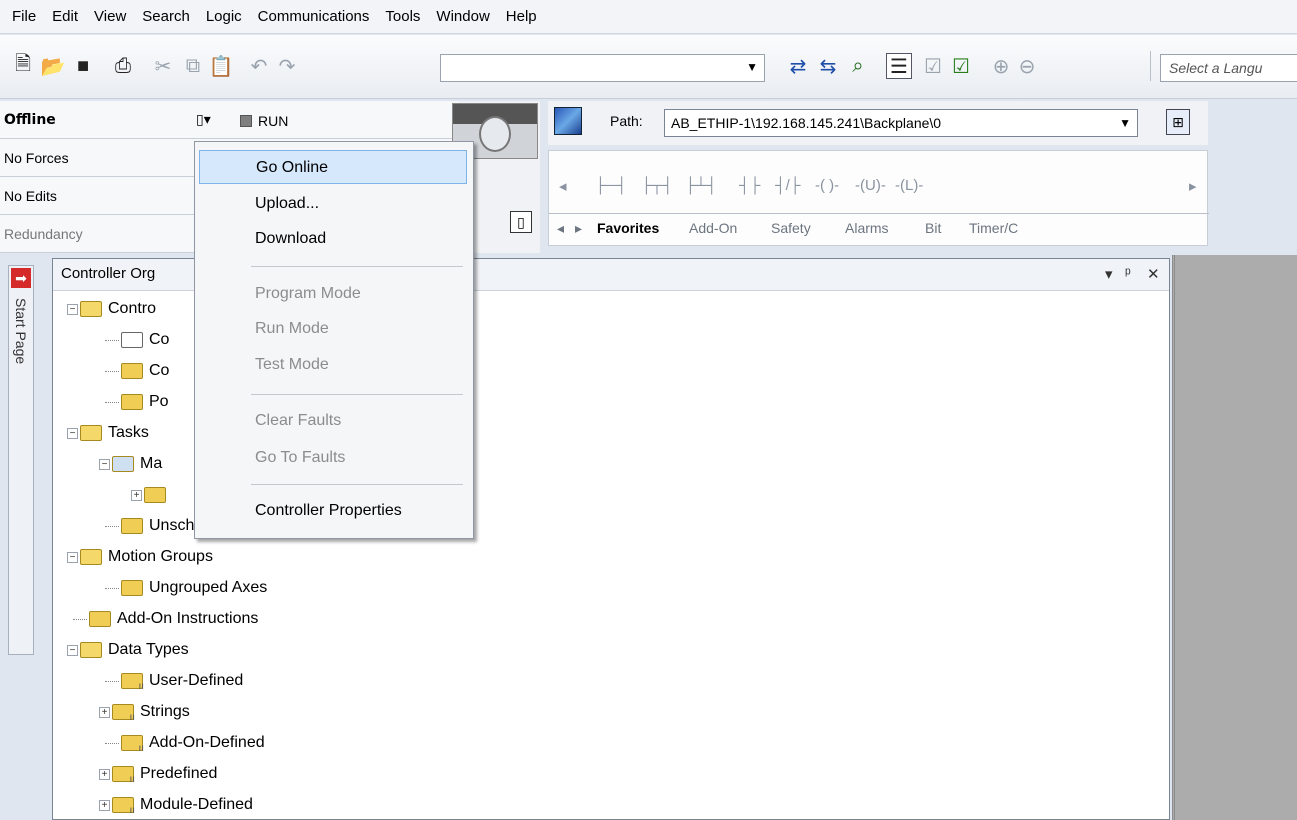 Image resolution: width=1297 pixels, height=820 pixels. Describe the element at coordinates (123, 66) in the screenshot. I see `print-icon: ⎙` at that location.